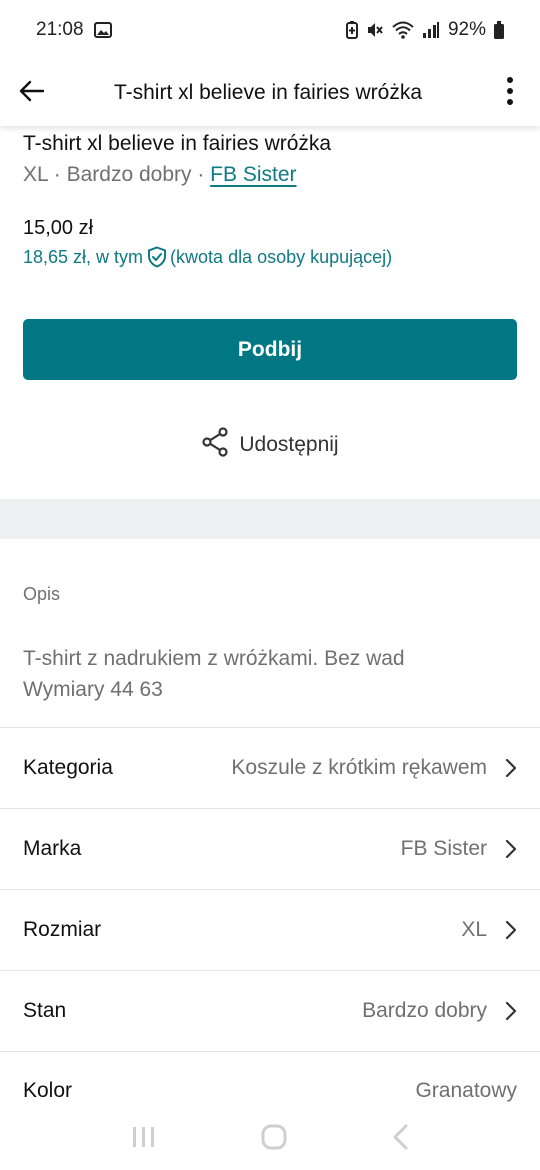 The height and width of the screenshot is (1170, 540). I want to click on description-line: T-shirt z nadrukiem z wróżkami. Bez wad, so click(214, 658).